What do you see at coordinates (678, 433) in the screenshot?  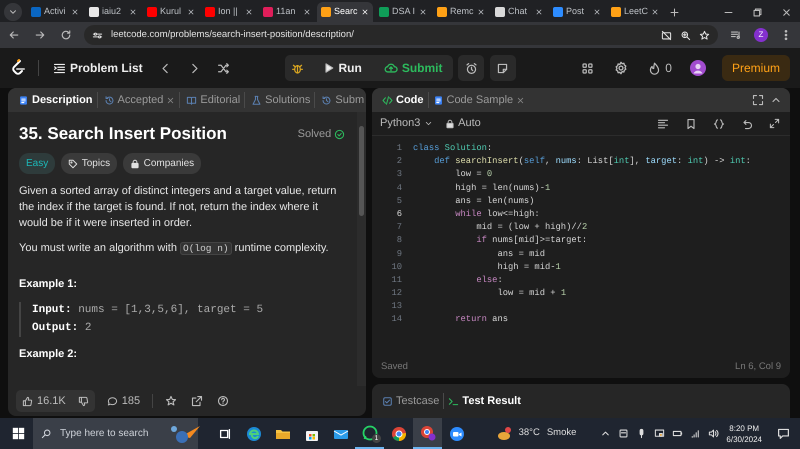 I see `battery-icon` at bounding box center [678, 433].